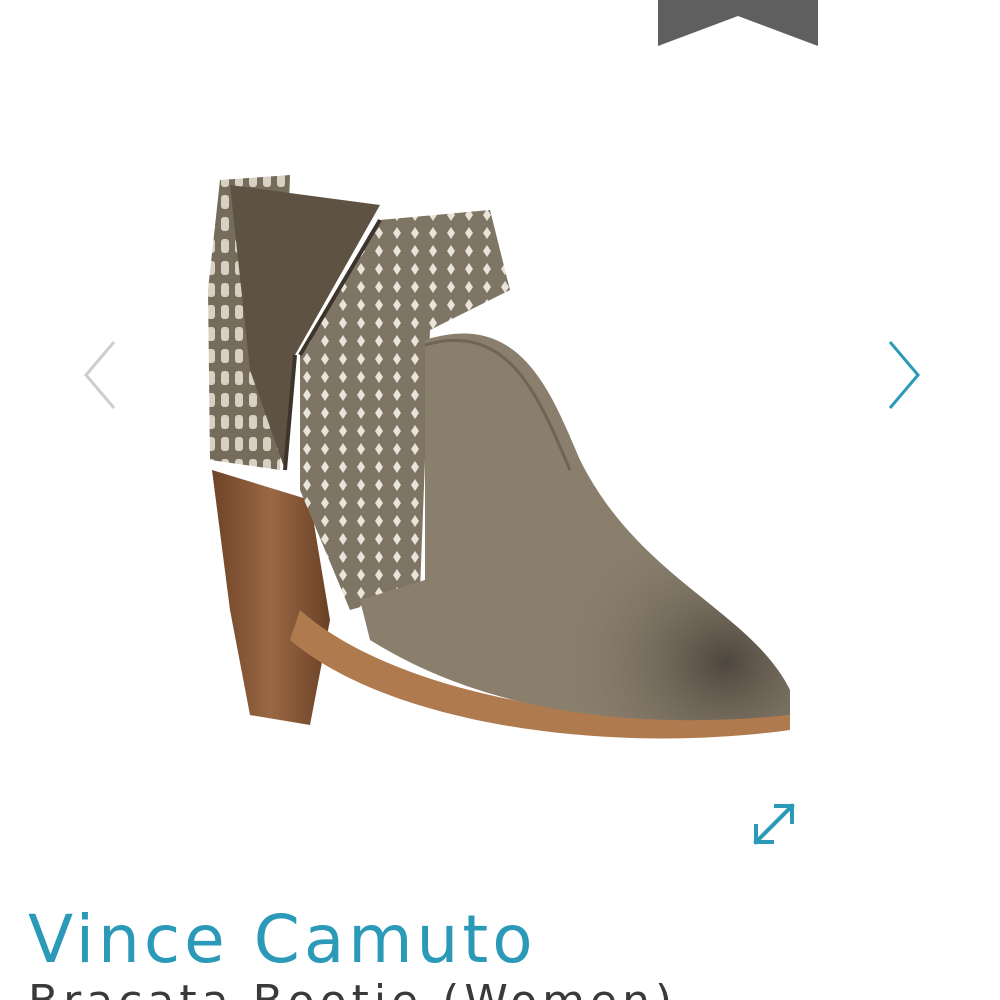 The image size is (1000, 1000). I want to click on chevron-left-icon, so click(100, 375).